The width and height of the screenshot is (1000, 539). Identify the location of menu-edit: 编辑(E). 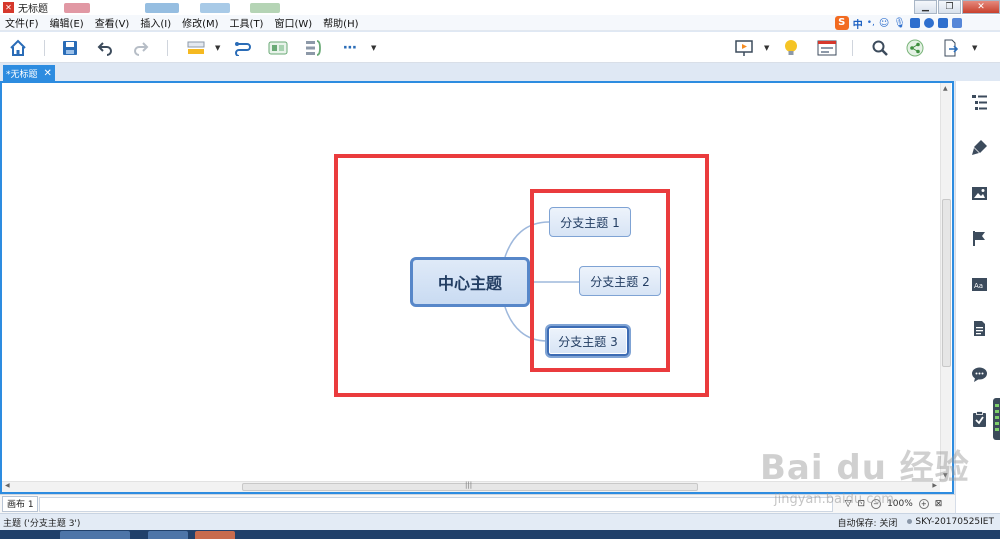
(67, 22).